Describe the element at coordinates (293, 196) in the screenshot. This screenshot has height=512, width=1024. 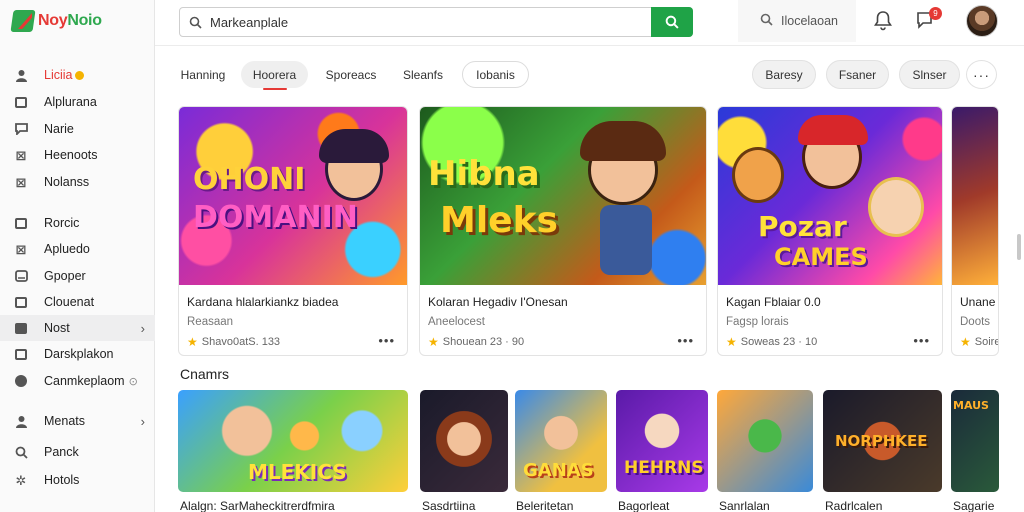
I see `game-artwork: OHONI DOMANIN` at that location.